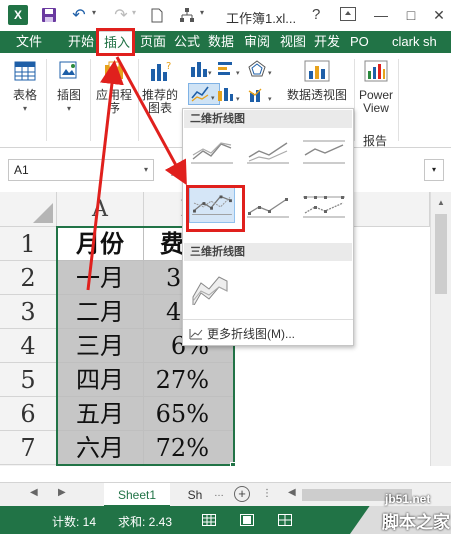 The height and width of the screenshot is (534, 451). Describe the element at coordinates (100, 278) in the screenshot. I see `cell-a2: 一月` at that location.